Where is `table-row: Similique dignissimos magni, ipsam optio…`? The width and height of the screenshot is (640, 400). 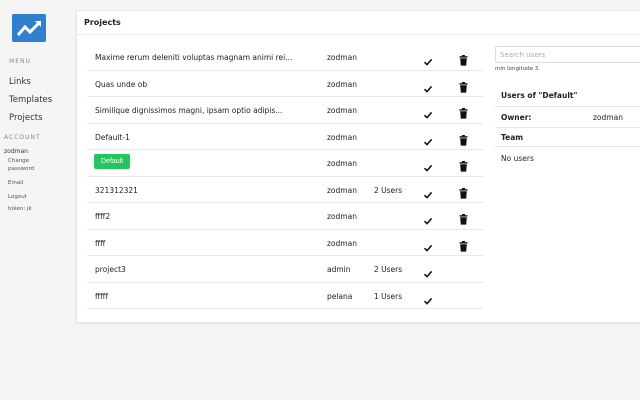
table-row: Similique dignissimos magni, ipsam optio… is located at coordinates (285, 110).